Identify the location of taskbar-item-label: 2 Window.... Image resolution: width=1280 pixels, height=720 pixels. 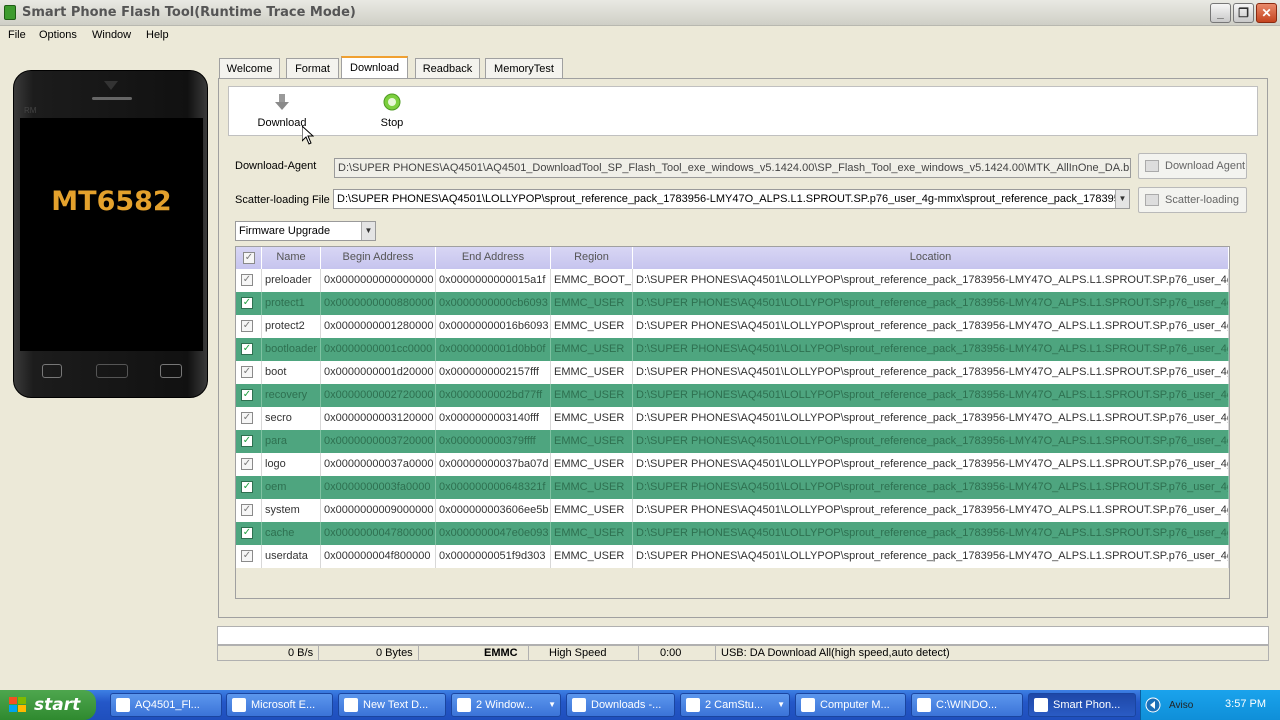
(504, 705).